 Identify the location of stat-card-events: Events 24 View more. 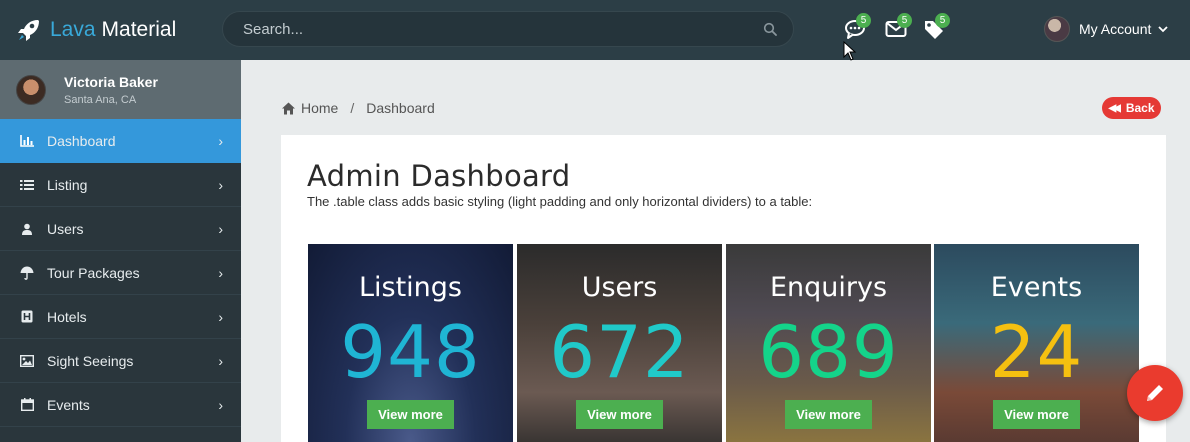
(1036, 343).